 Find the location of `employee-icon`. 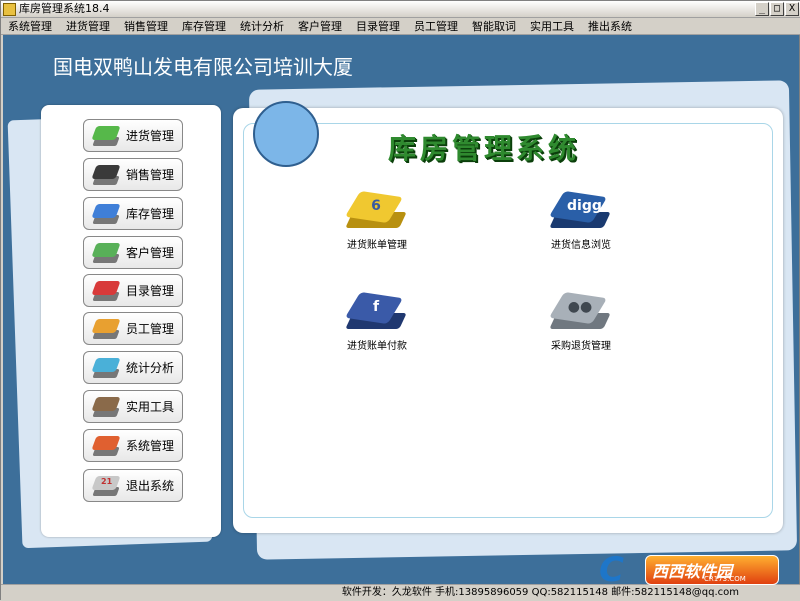

employee-icon is located at coordinates (106, 329).